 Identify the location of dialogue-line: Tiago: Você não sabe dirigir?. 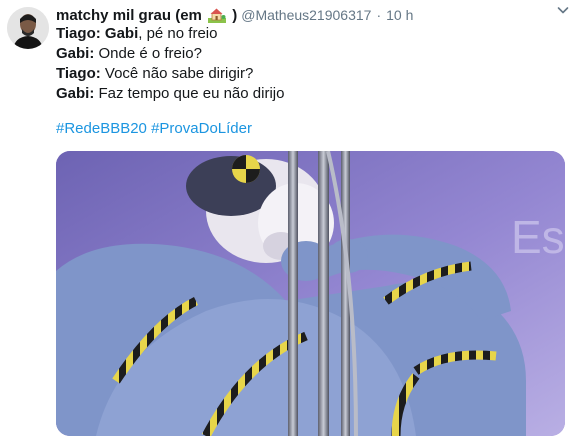
(311, 74).